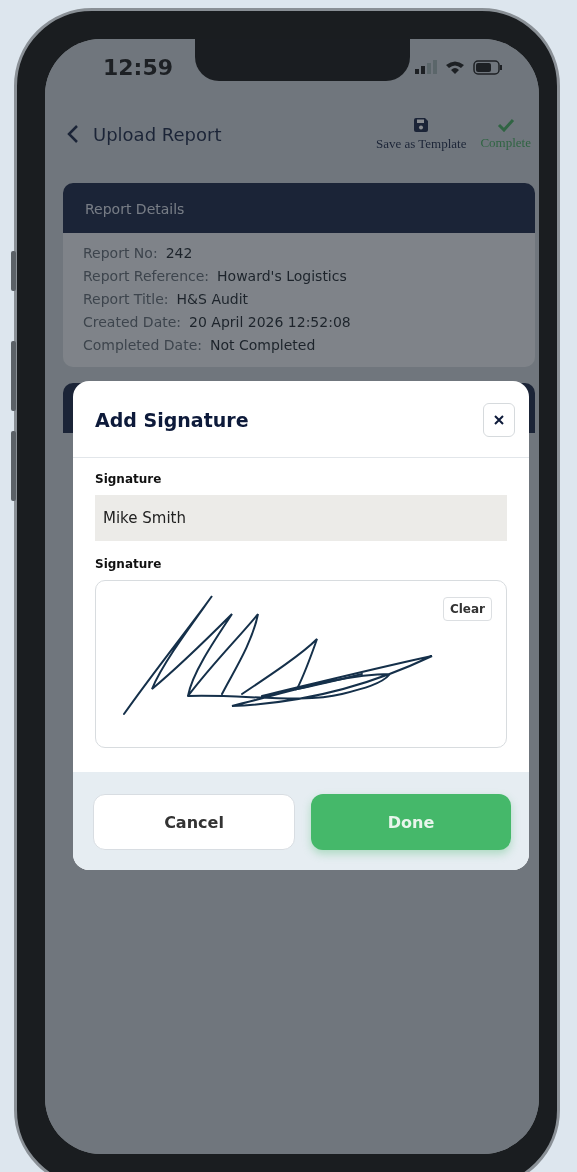  I want to click on close-icon, so click(499, 420).